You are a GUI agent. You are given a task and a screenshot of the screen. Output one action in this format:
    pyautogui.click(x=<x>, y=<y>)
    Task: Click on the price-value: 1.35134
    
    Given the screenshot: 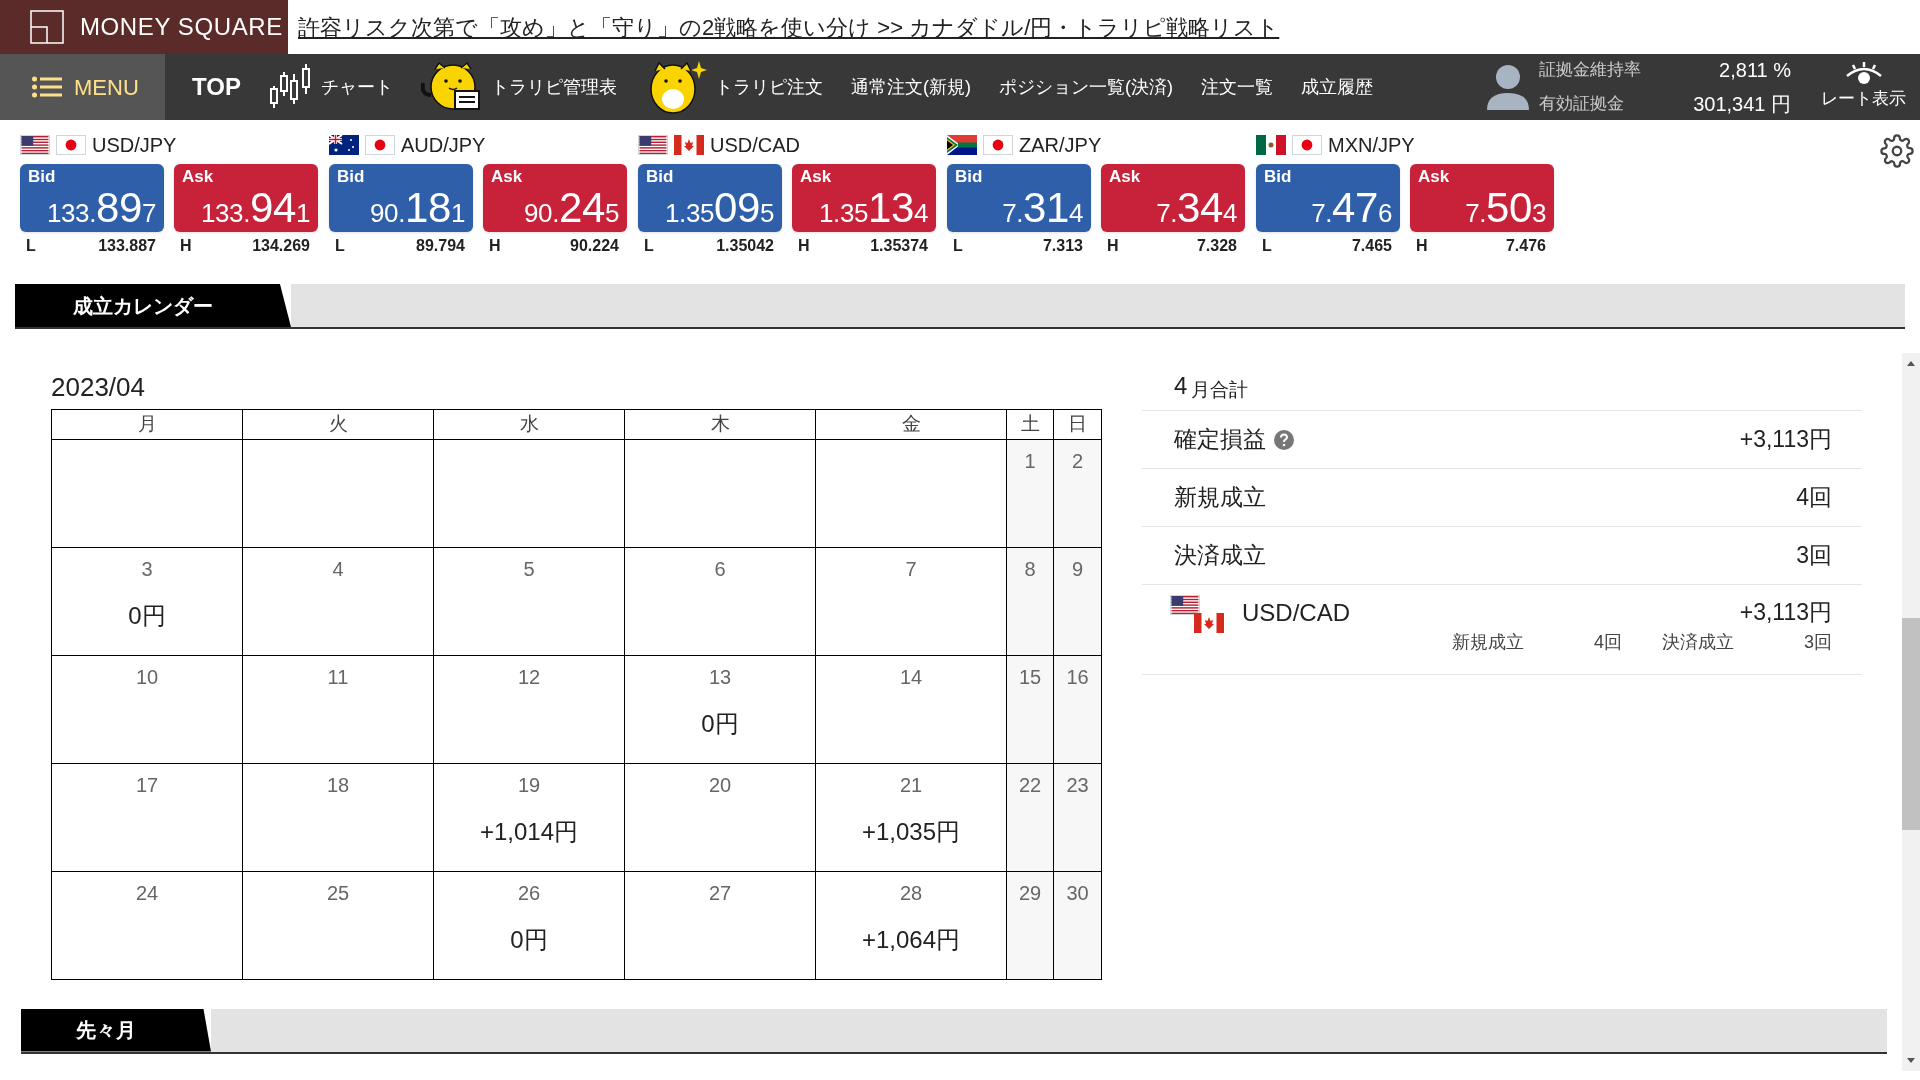 What is the action you would take?
    pyautogui.click(x=873, y=210)
    